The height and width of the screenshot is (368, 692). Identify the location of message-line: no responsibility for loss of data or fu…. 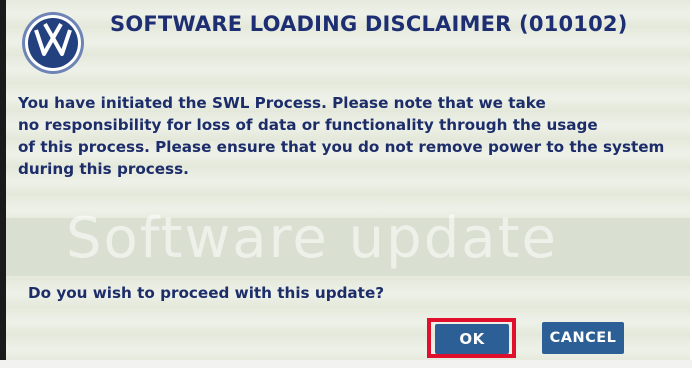
(308, 125).